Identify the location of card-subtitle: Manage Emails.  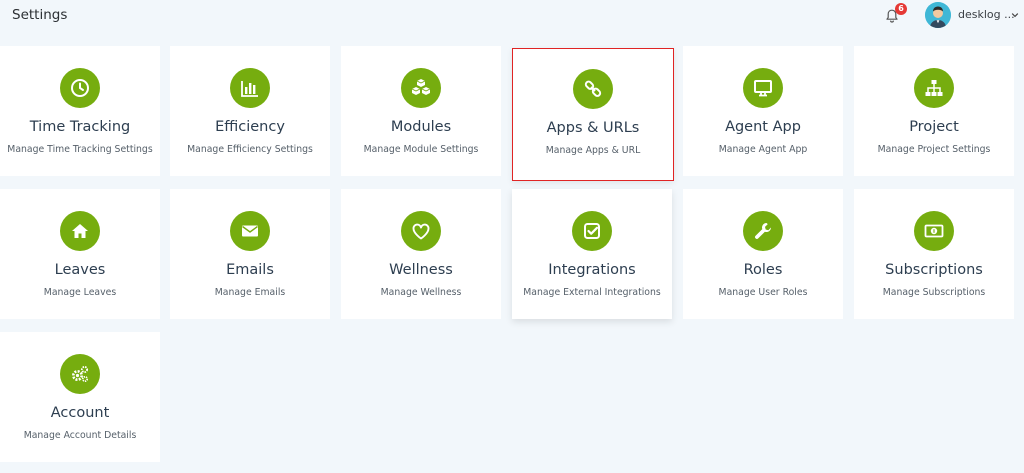
(250, 292).